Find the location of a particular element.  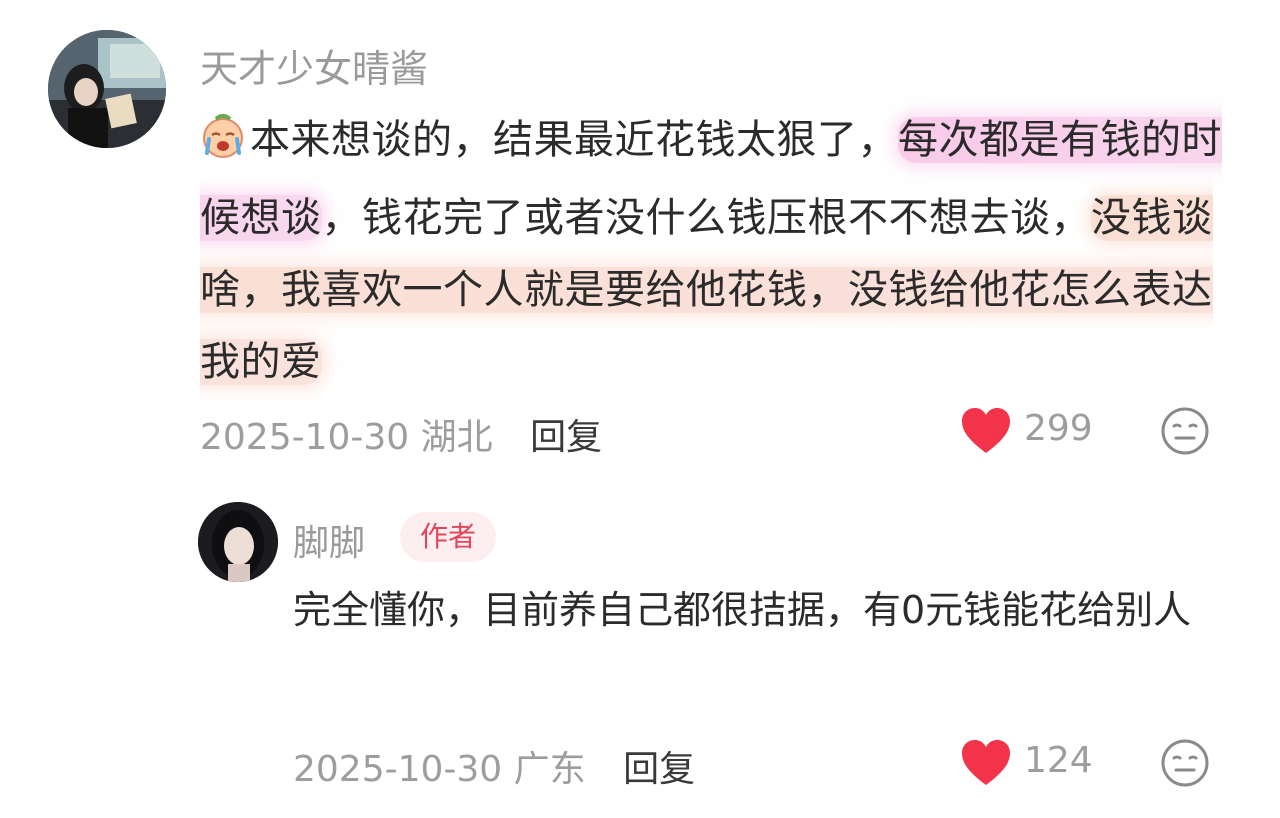

avatar is located at coordinates (107, 89).